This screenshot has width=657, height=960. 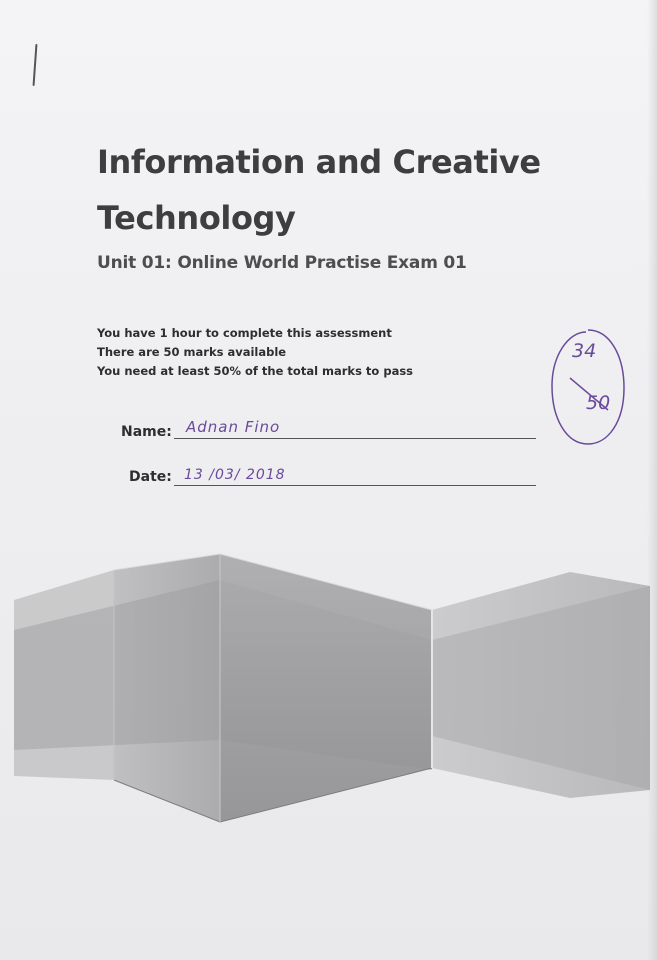 What do you see at coordinates (588, 387) in the screenshot?
I see `score-mark: 34 50` at bounding box center [588, 387].